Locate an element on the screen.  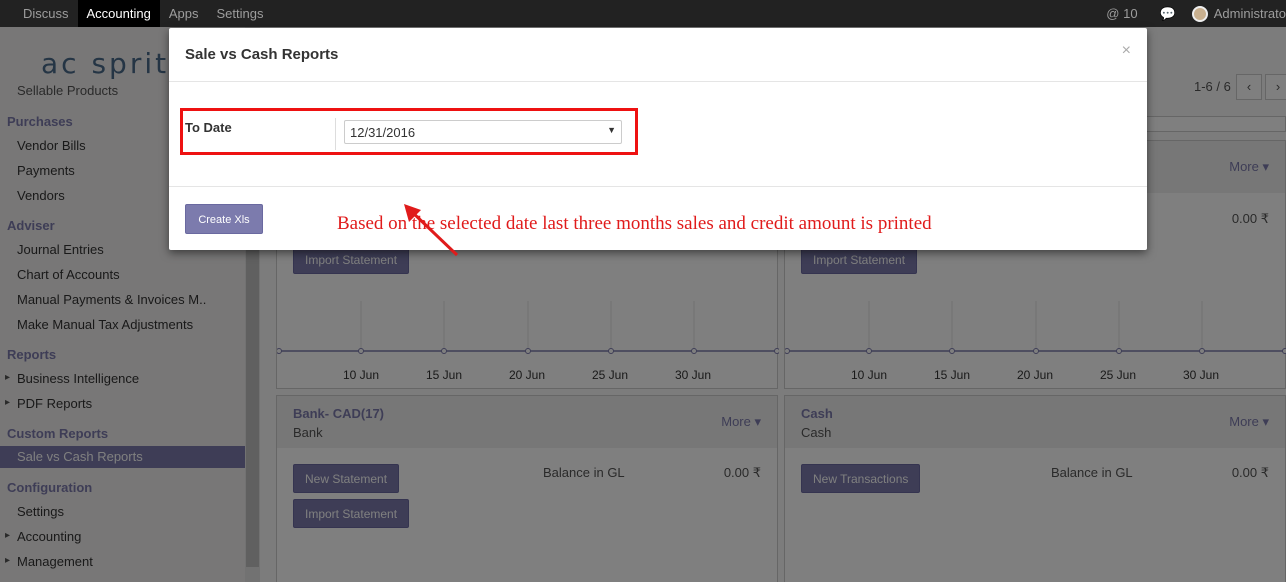
menu-settings: Settings is located at coordinates (239, 13).